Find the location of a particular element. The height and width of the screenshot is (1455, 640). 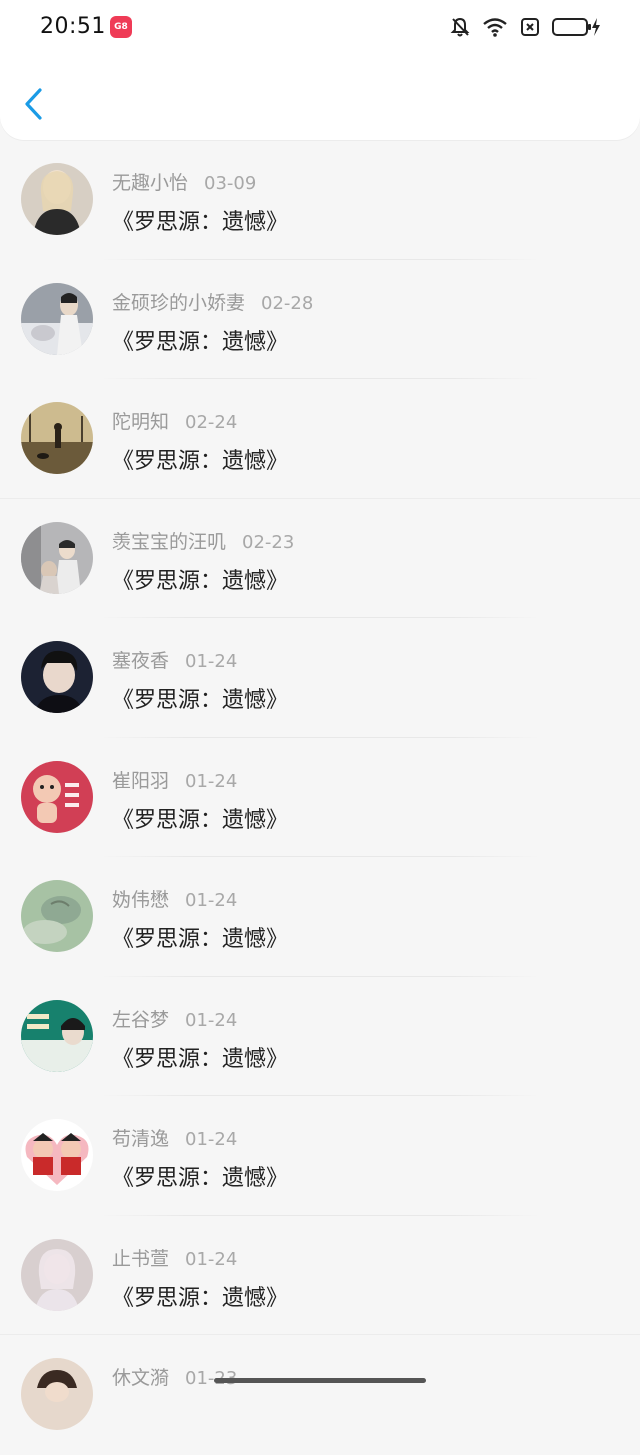

comment-meta: 止书萱 01-24 is located at coordinates (174, 1257).